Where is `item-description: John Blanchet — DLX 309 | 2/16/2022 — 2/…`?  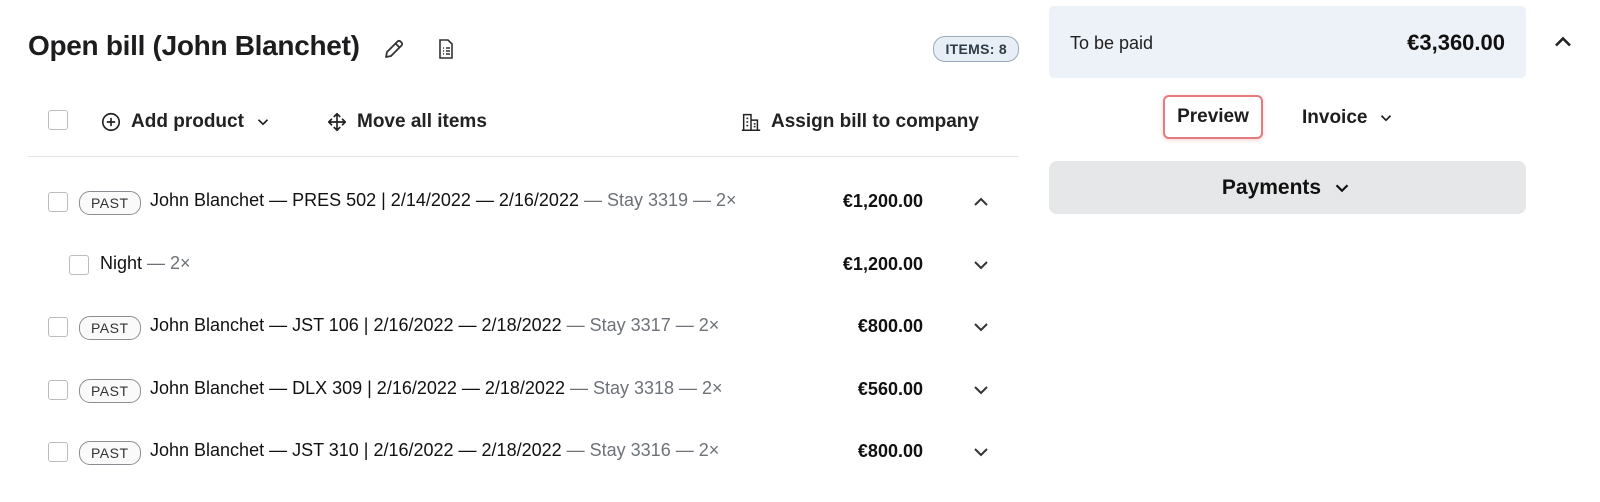 item-description: John Blanchet — DLX 309 | 2/16/2022 — 2/… is located at coordinates (436, 388).